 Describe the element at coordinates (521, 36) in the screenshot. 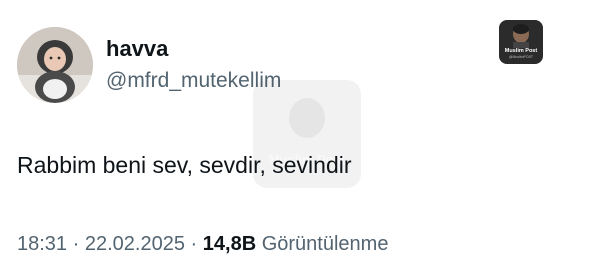

I see `watermark-face-icon` at that location.